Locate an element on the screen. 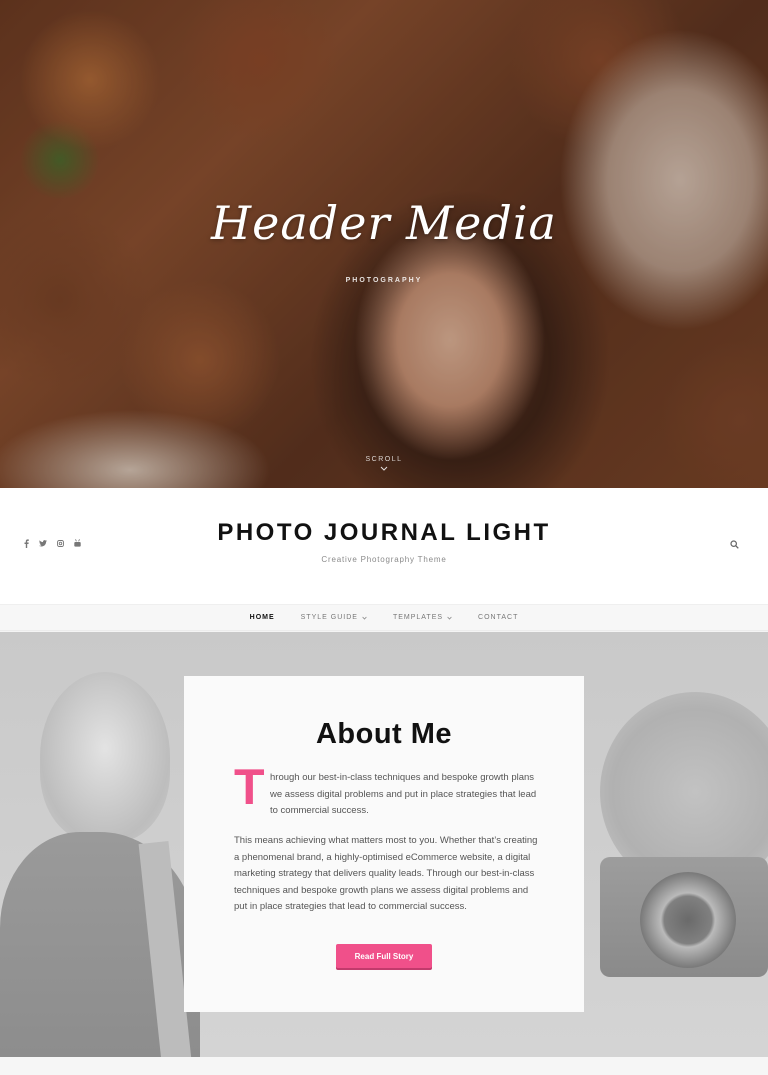  search-icon is located at coordinates (734, 544).